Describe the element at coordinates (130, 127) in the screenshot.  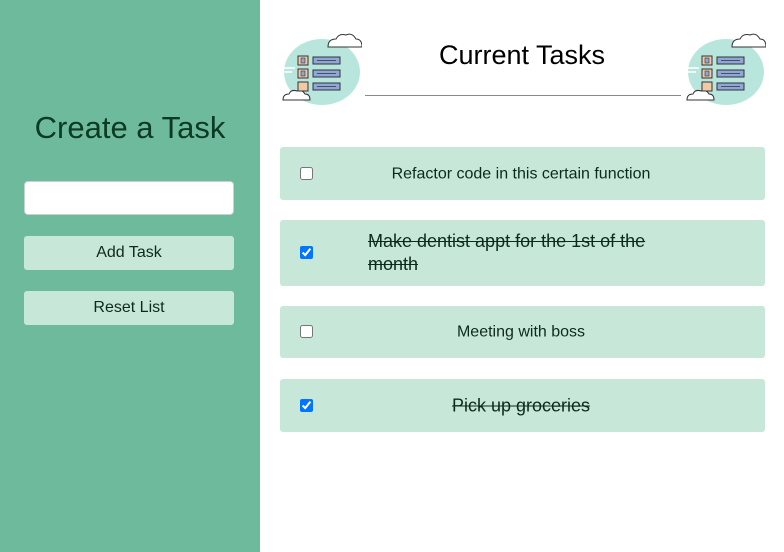
I see `sidebar-title: Create a Task` at that location.